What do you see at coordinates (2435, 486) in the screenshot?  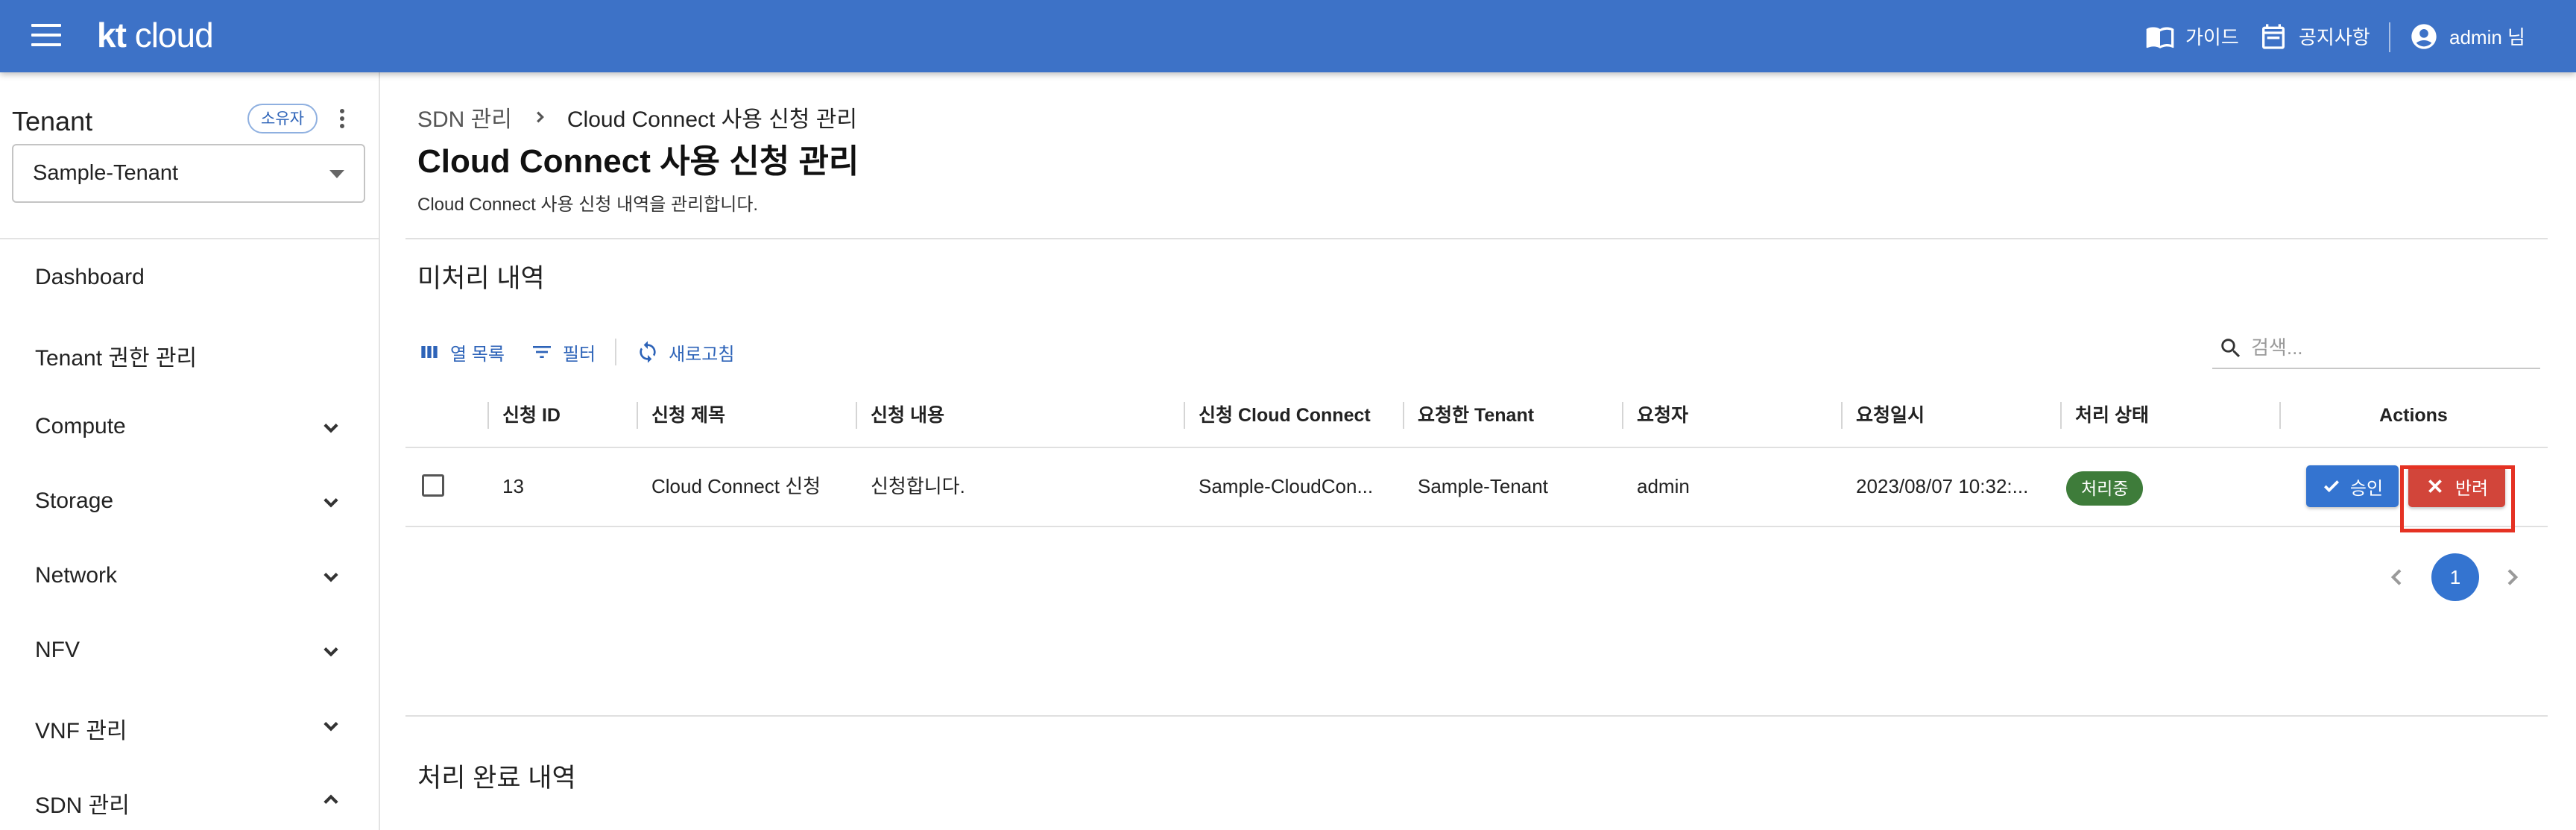 I see `close-icon` at bounding box center [2435, 486].